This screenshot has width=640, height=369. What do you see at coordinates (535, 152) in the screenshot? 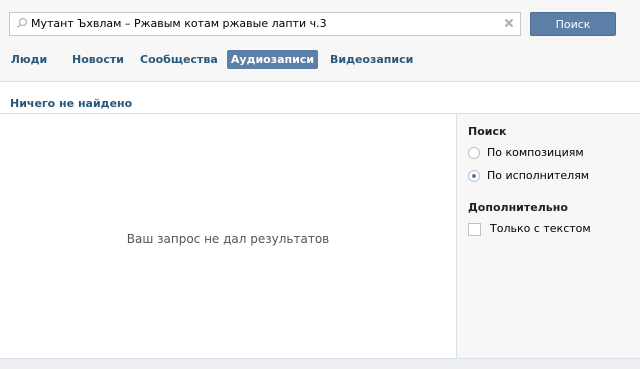
I see `radio-label: По композициям` at bounding box center [535, 152].